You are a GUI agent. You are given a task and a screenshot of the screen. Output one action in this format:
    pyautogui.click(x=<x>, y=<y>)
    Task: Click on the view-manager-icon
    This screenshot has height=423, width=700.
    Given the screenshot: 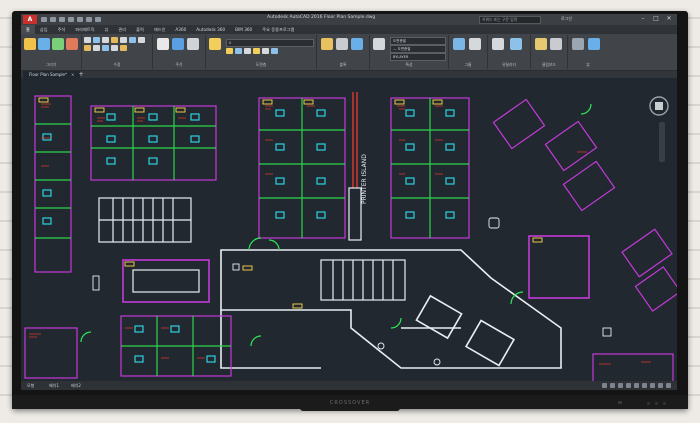 What is the action you would take?
    pyautogui.click(x=594, y=44)
    